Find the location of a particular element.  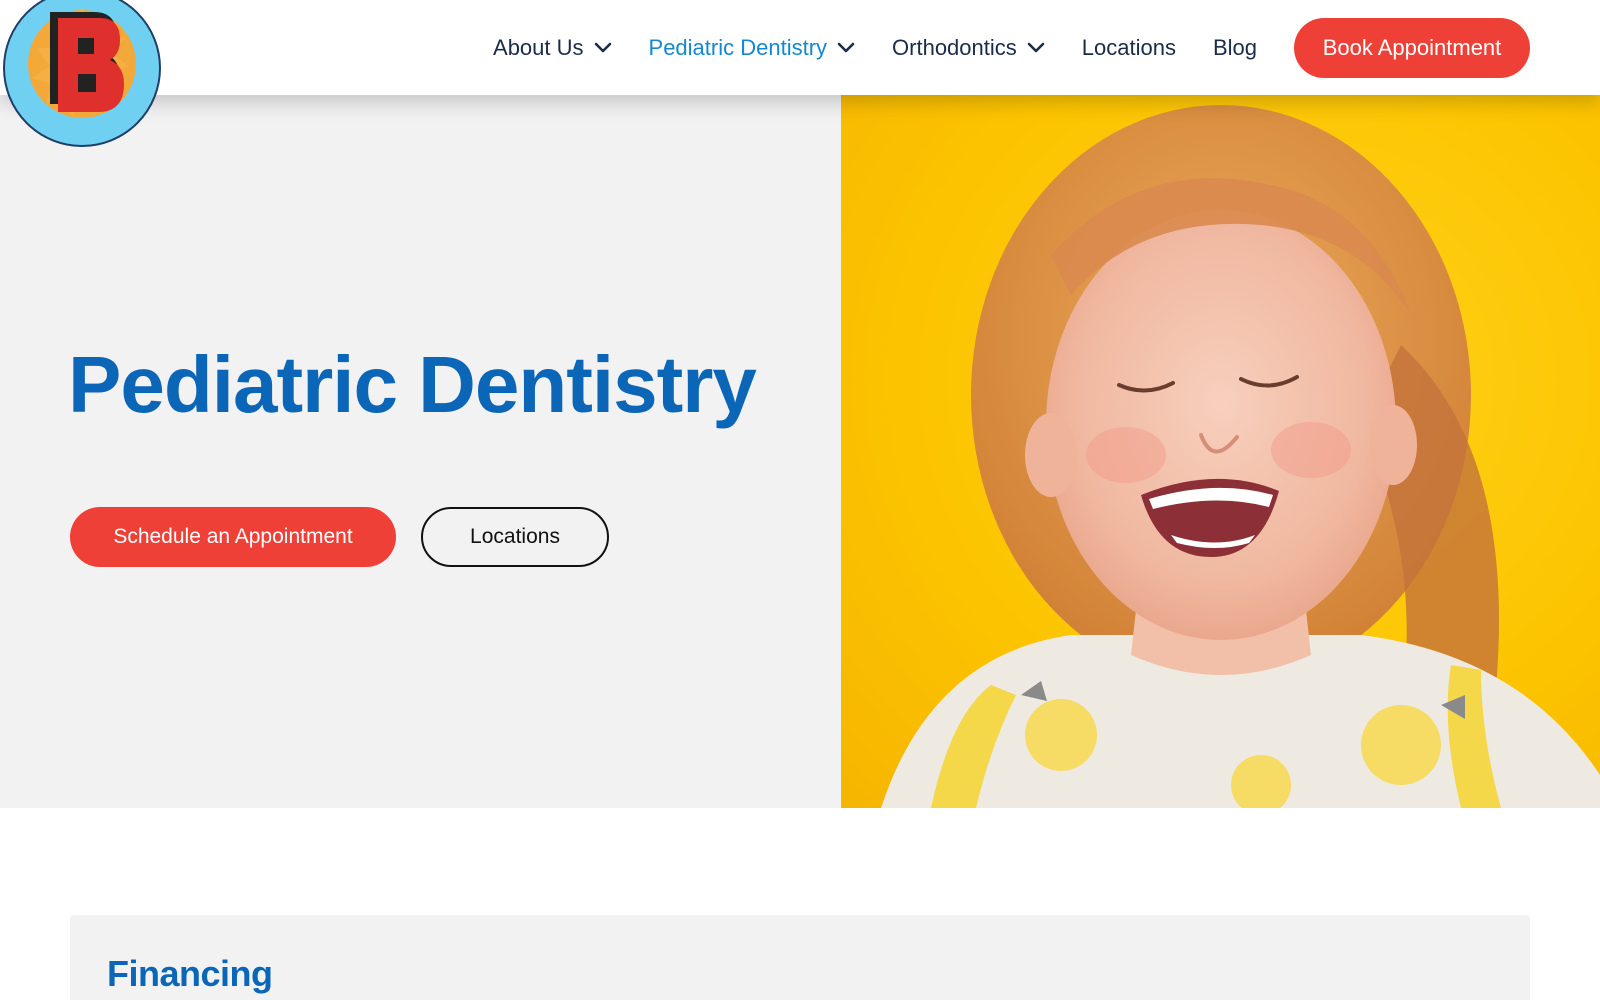

locations-button: Locations is located at coordinates (515, 537).